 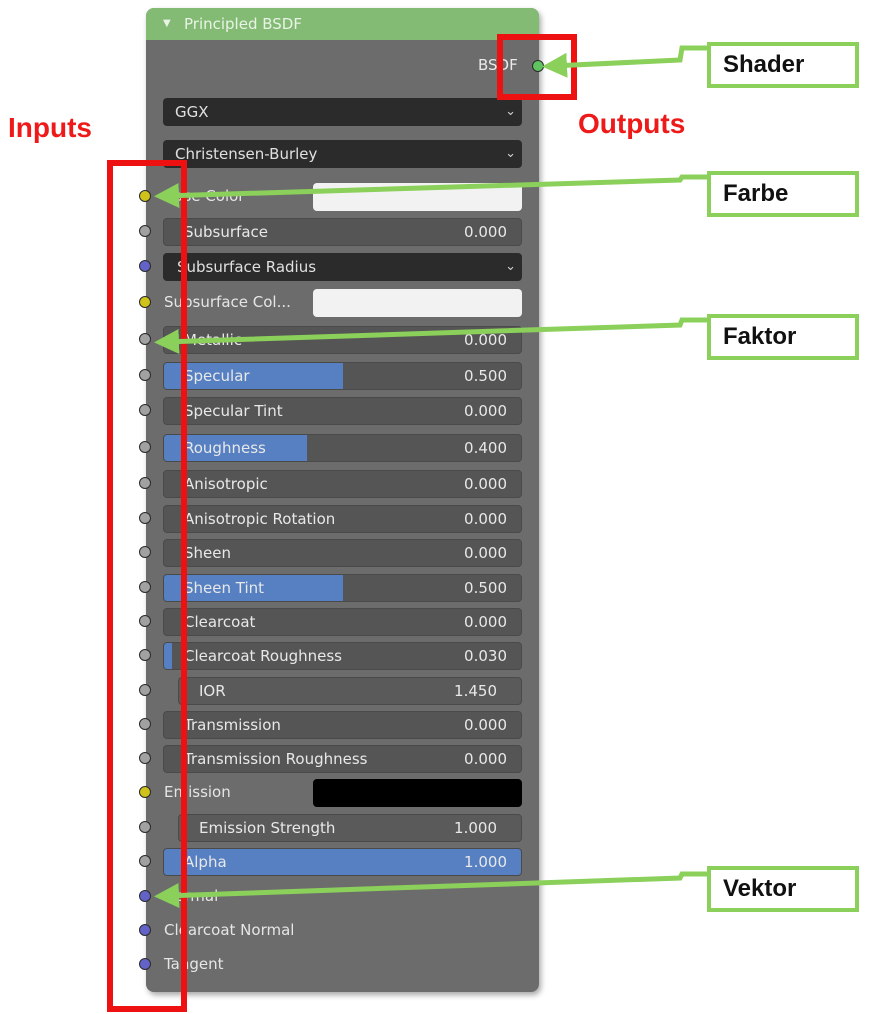 I want to click on input-label: Specular, so click(x=217, y=376).